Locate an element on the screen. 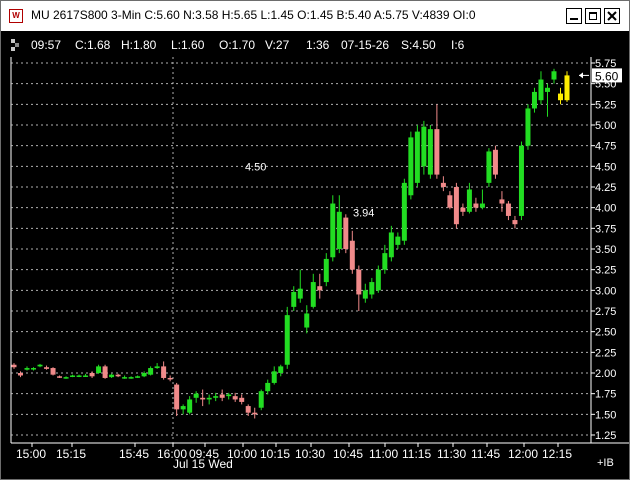 The height and width of the screenshot is (480, 630). last-price-label: 5.60 is located at coordinates (607, 76).